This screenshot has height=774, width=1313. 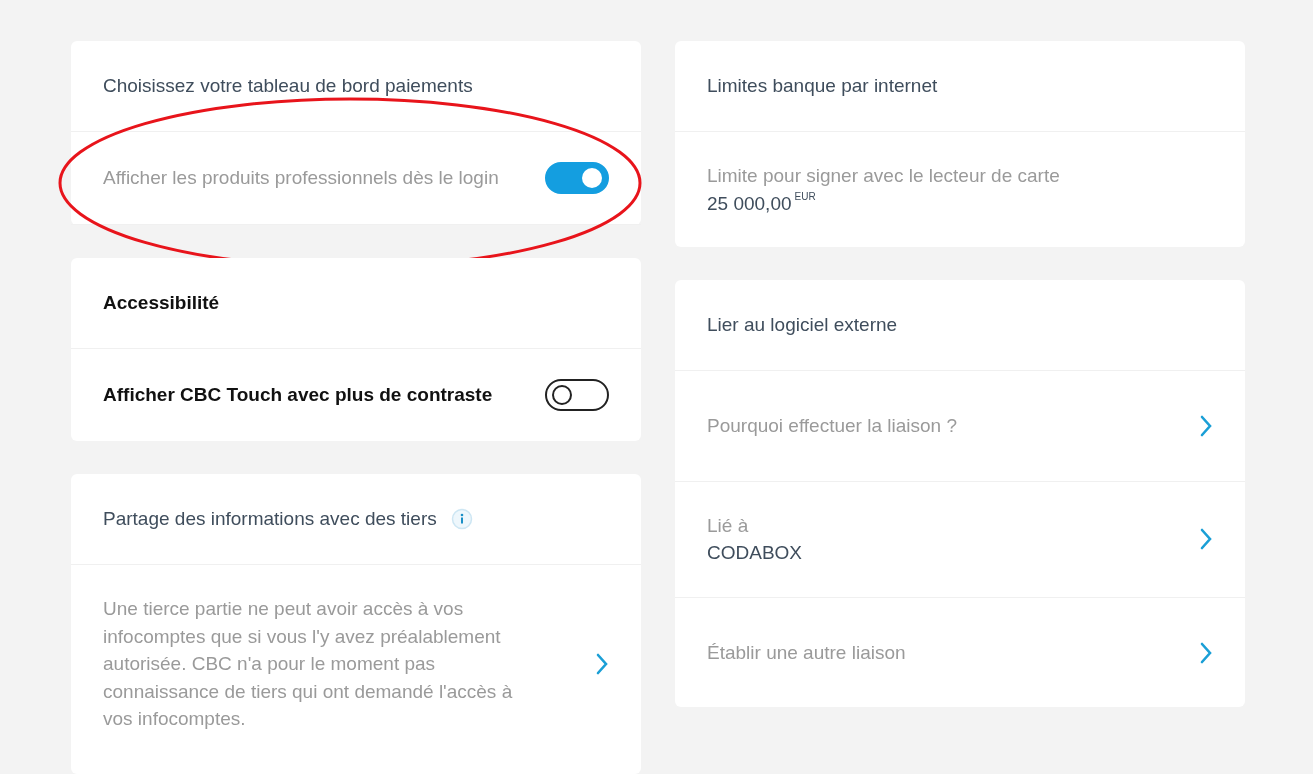 I want to click on setting-value: 25 000,00, so click(x=749, y=203).